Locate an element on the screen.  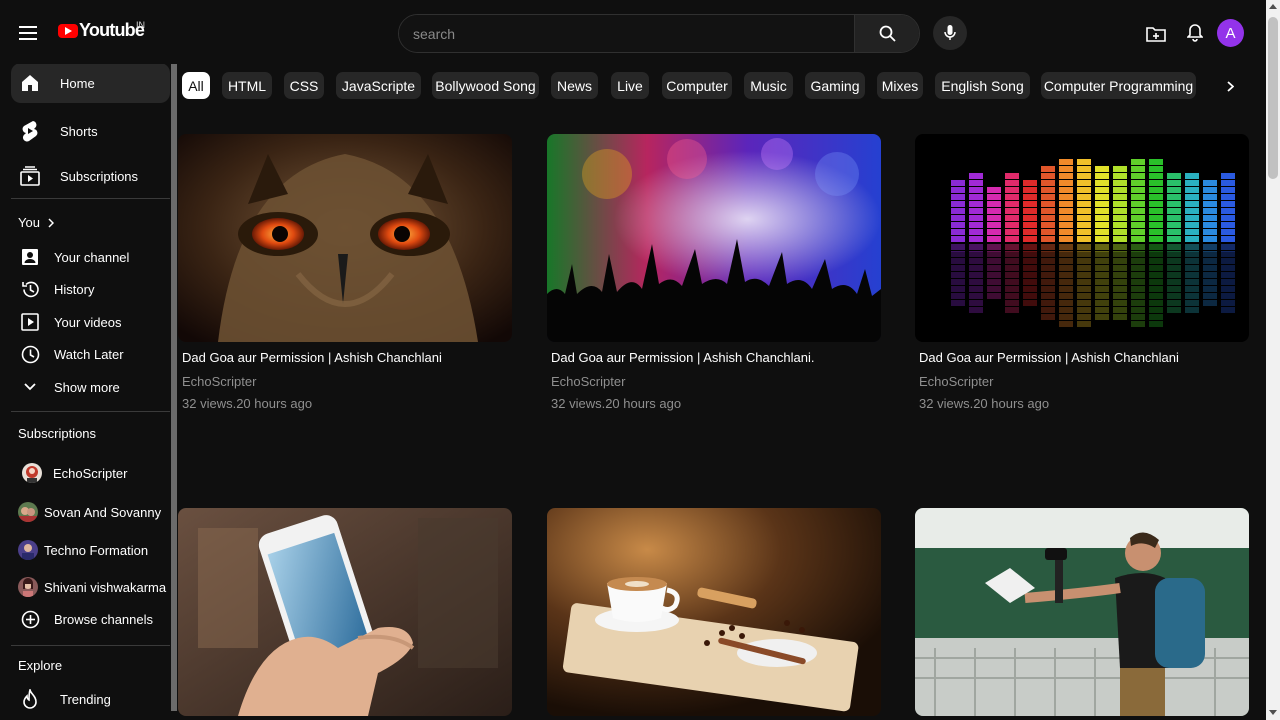
sidebar-scrollbar is located at coordinates (174, 387).